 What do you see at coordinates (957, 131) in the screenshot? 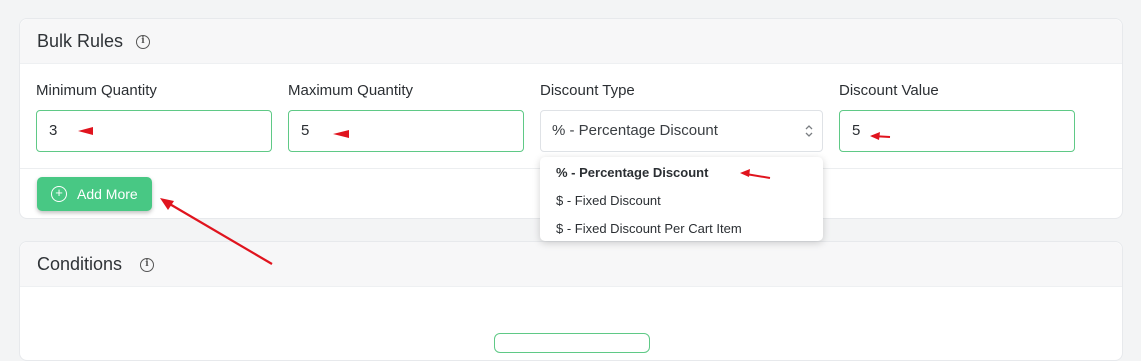
I see `discount-value-input: 5` at bounding box center [957, 131].